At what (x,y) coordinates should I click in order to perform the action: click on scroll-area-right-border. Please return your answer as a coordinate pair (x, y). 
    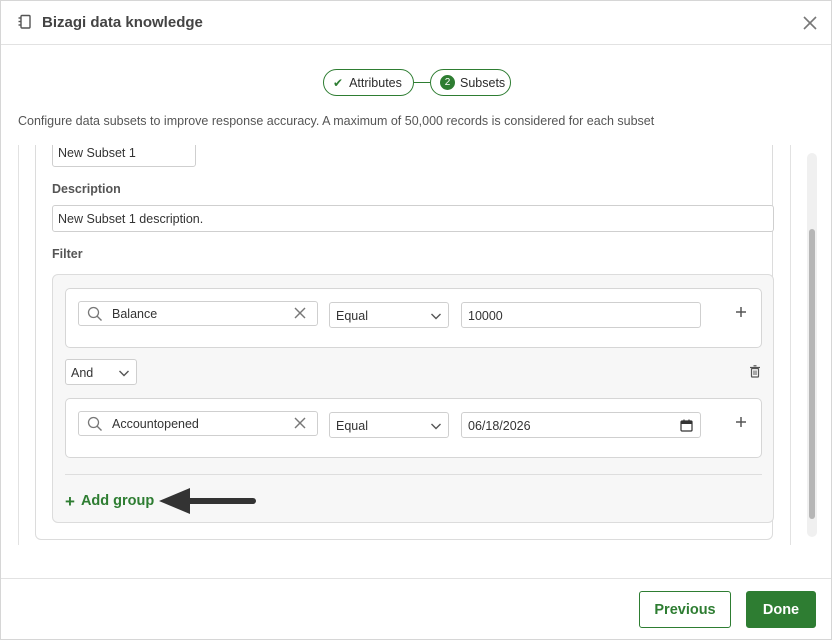
    Looking at the image, I should click on (790, 345).